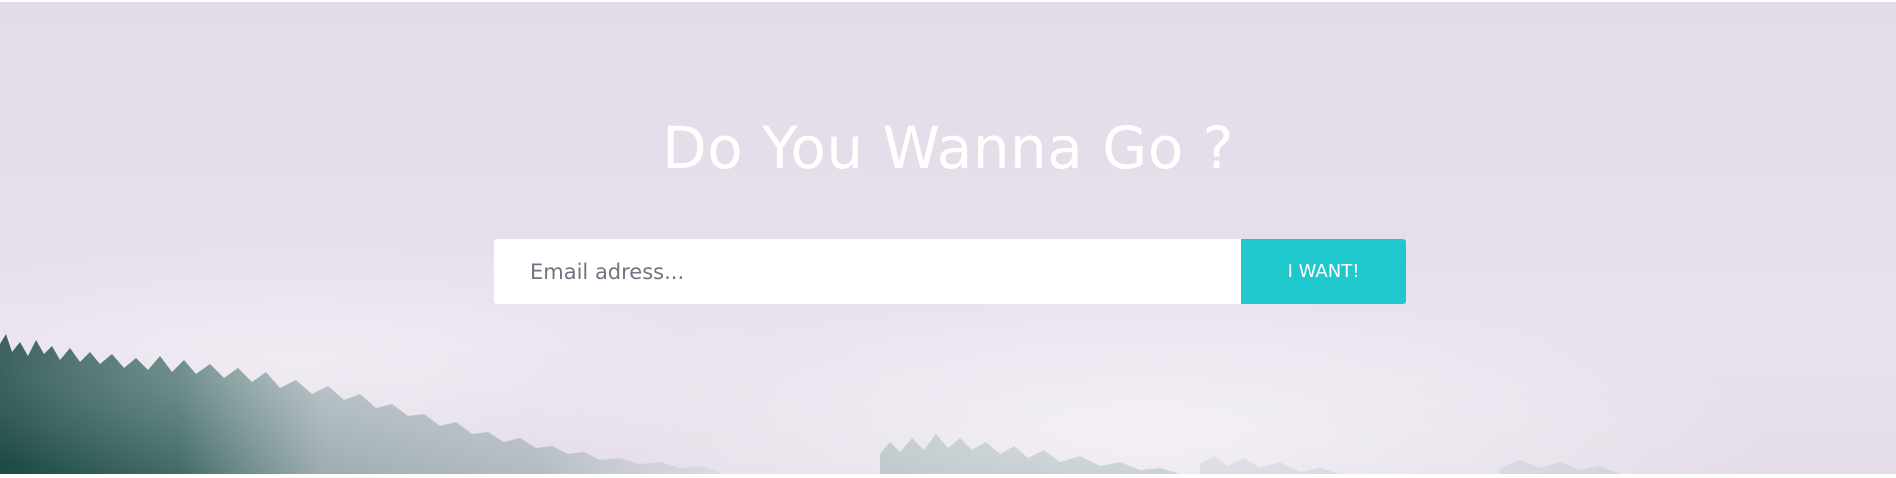 The height and width of the screenshot is (478, 1896). I want to click on i-want-button: I WANT!, so click(1323, 271).